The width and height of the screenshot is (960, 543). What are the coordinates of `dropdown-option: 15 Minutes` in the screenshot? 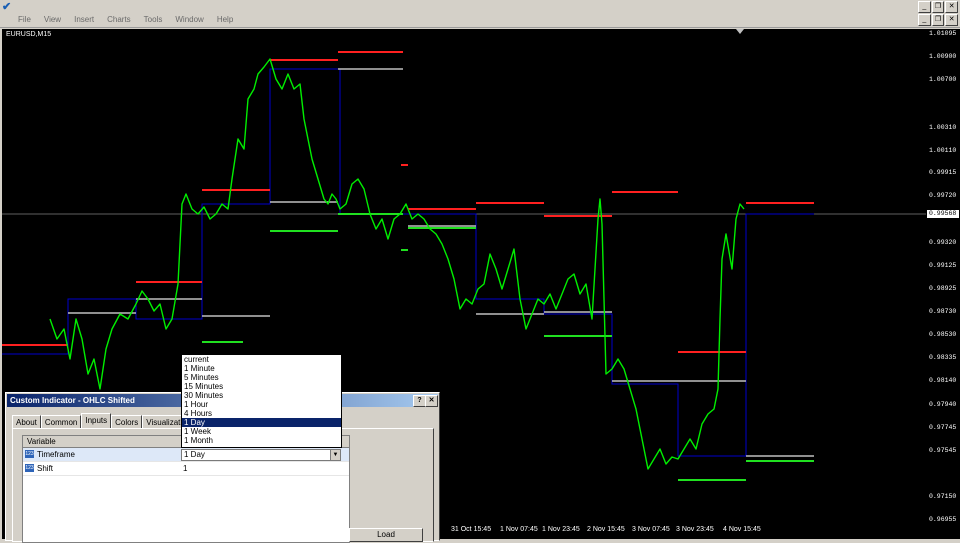 It's located at (261, 386).